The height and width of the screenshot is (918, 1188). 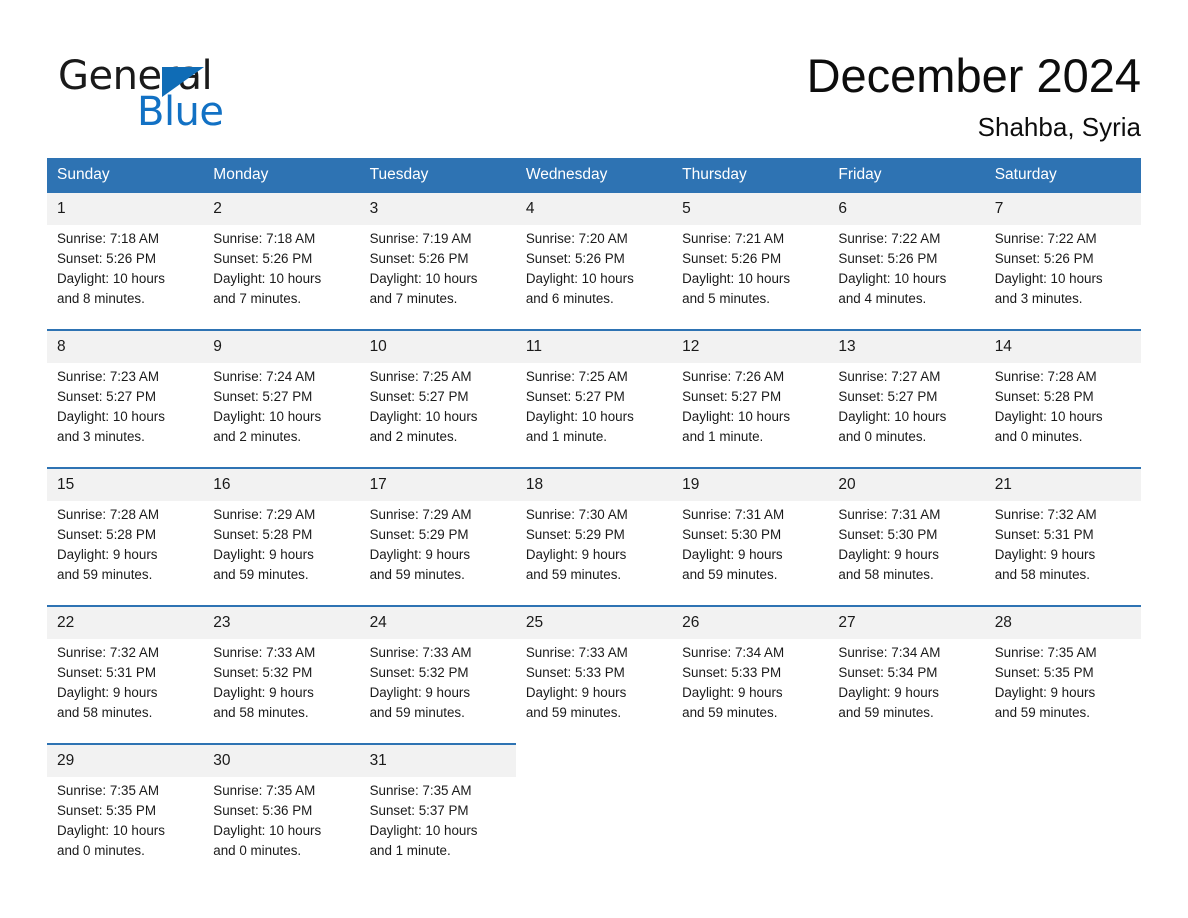 What do you see at coordinates (906, 346) in the screenshot?
I see `day-number: 13` at bounding box center [906, 346].